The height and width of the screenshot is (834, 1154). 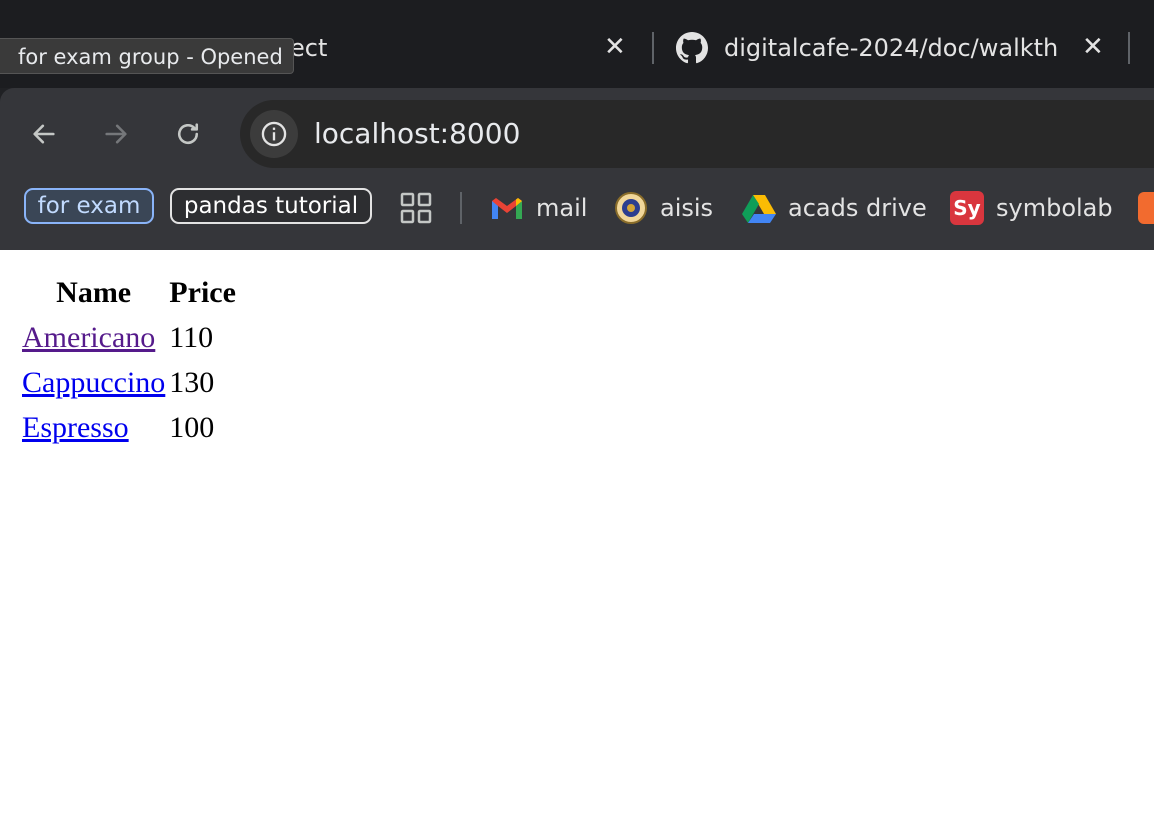 I want to click on tab-title: digitalcafe-2024/doc/walkthro, so click(x=891, y=48).